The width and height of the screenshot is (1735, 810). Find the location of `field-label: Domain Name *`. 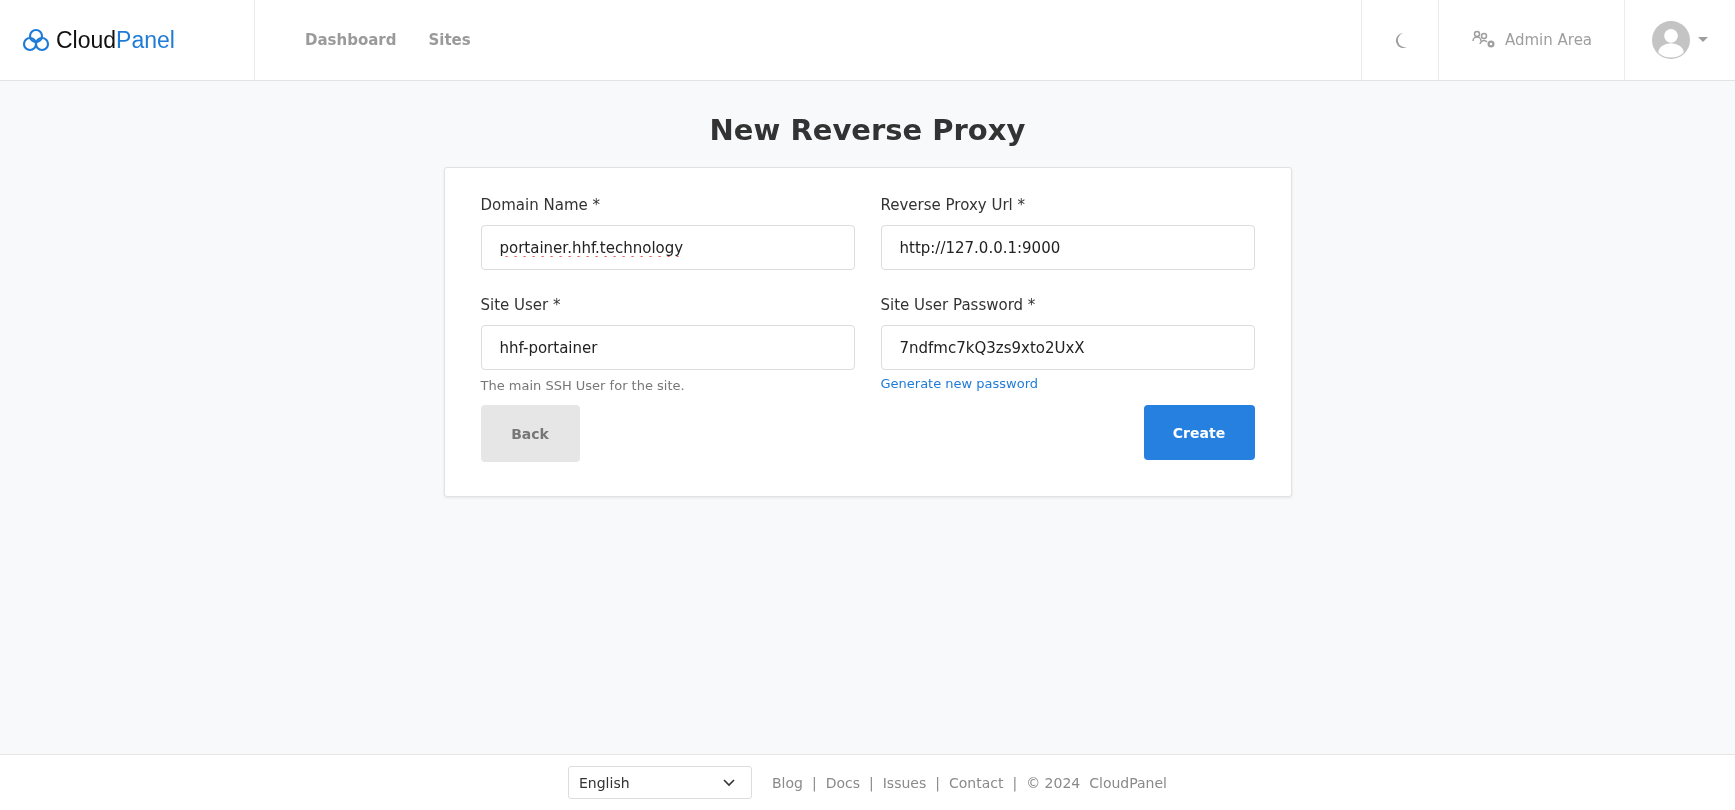

field-label: Domain Name * is located at coordinates (540, 205).